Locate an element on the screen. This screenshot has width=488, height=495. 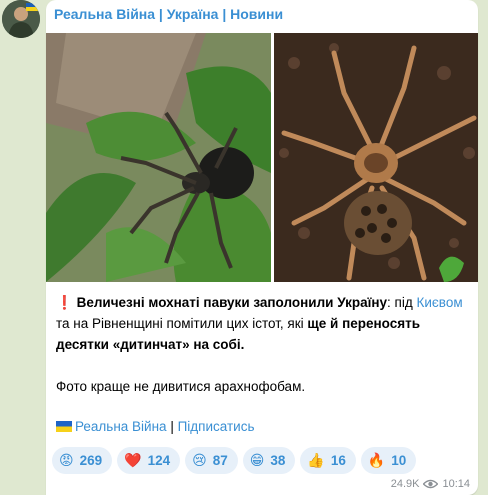
reaction-count: 38 is located at coordinates (278, 460).